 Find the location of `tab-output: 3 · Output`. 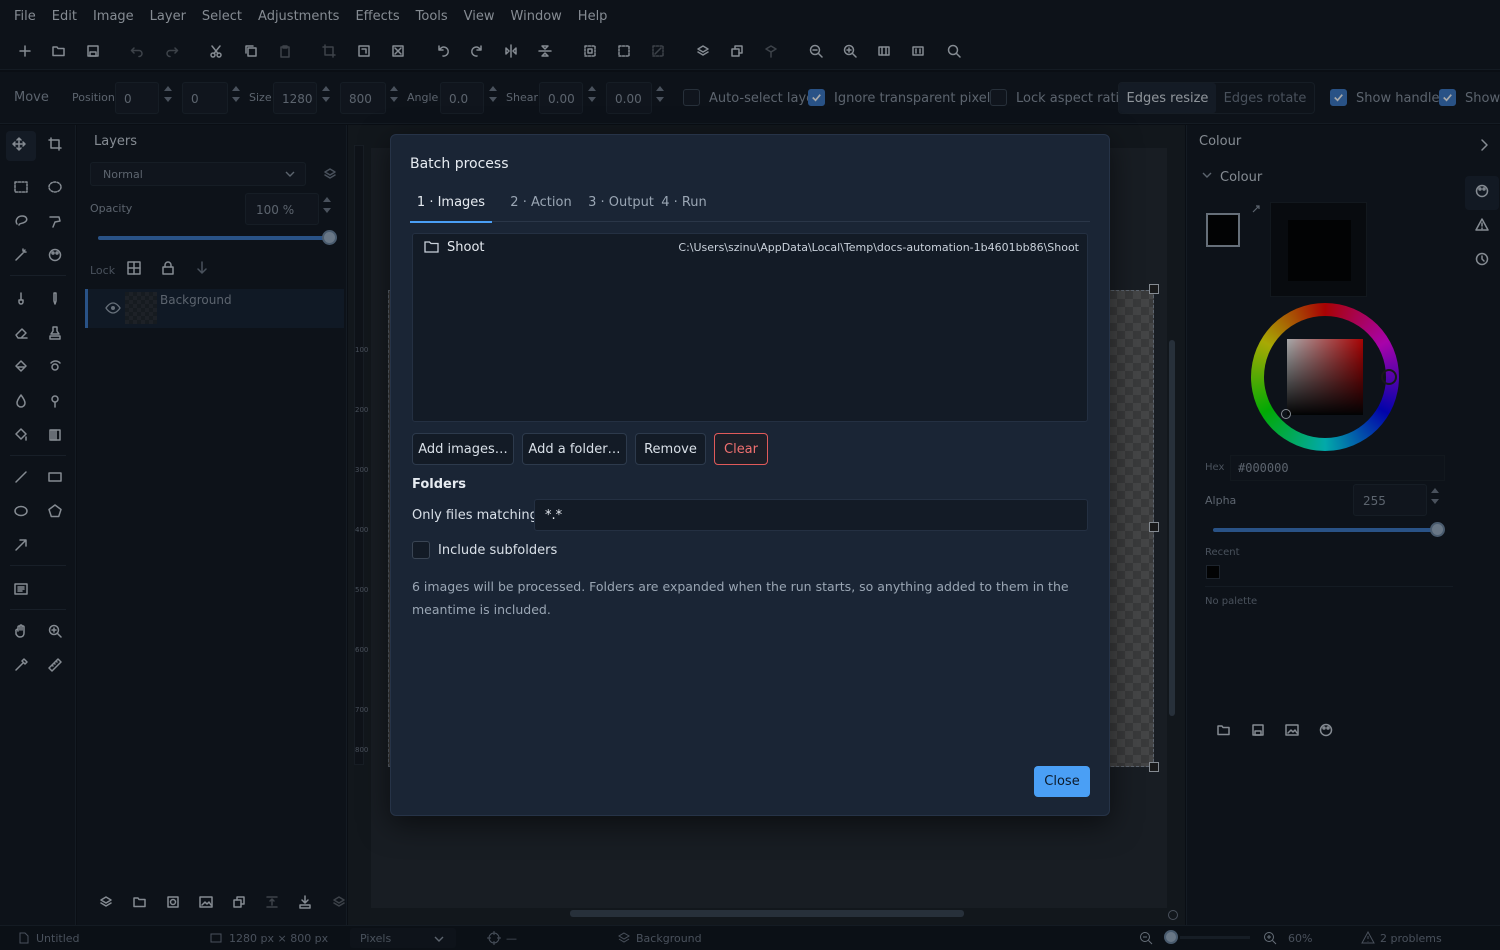

tab-output: 3 · Output is located at coordinates (621, 209).